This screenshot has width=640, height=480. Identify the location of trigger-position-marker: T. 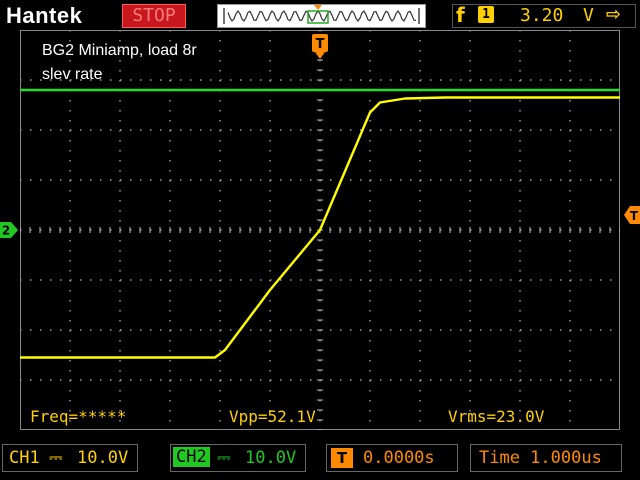
(320, 49).